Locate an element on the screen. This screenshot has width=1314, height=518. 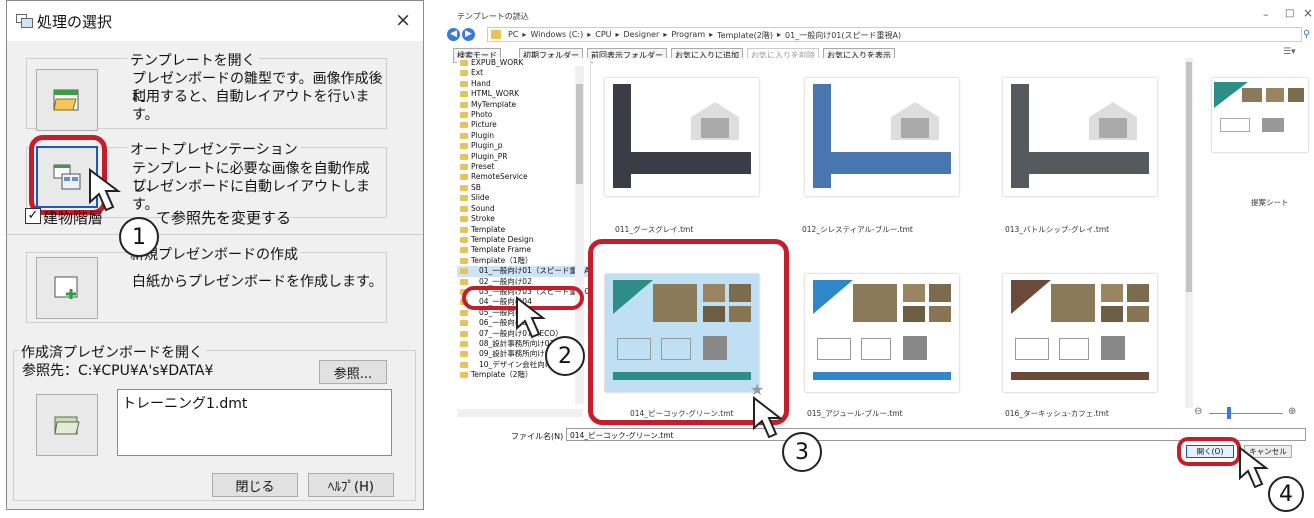
zoom-in-icon: ⊕ is located at coordinates (1292, 411).